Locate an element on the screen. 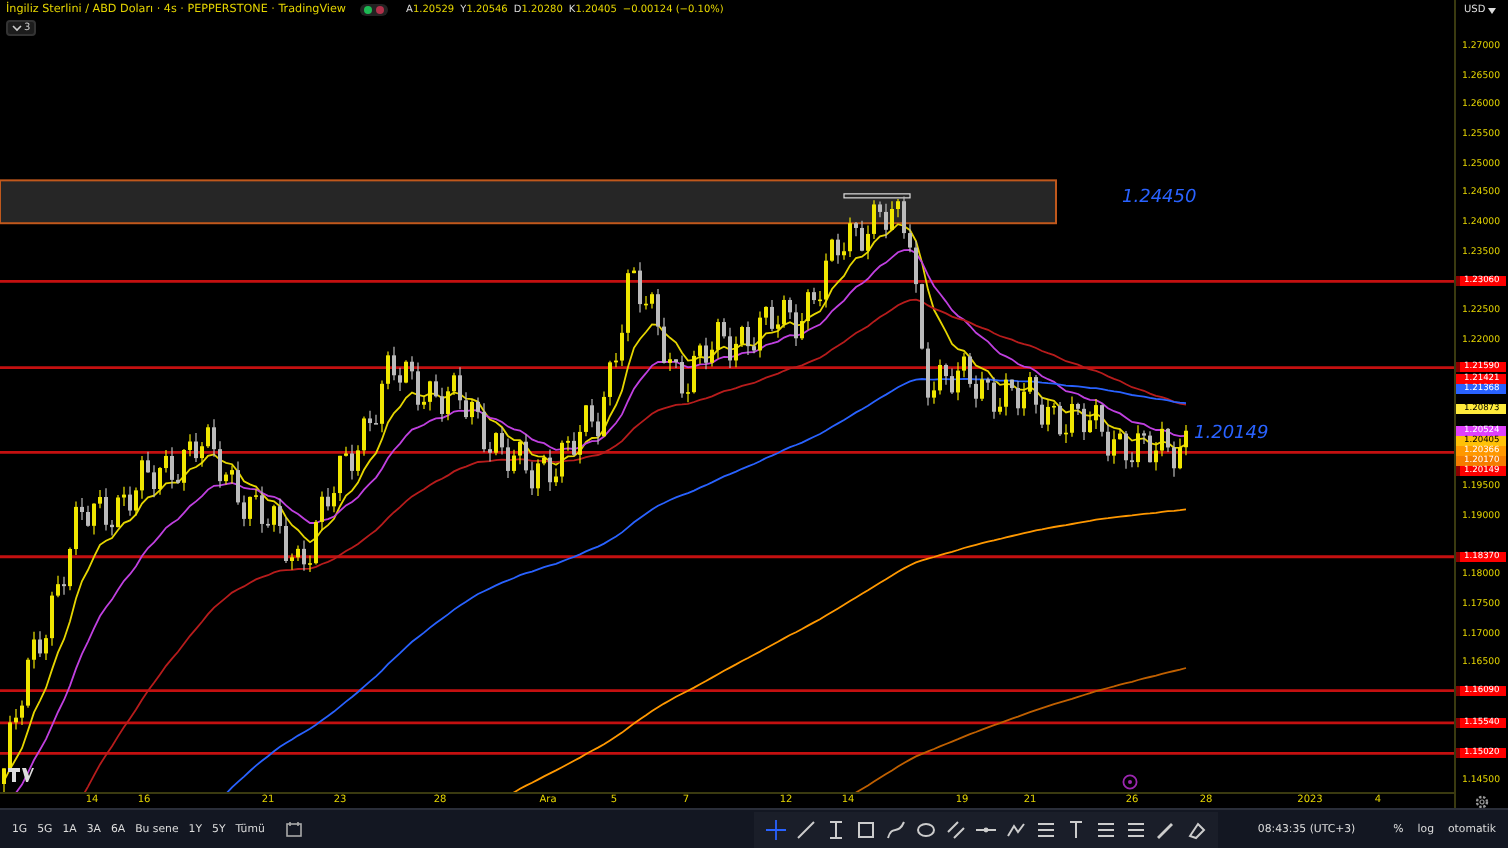 Image resolution: width=1508 pixels, height=848 pixels. zigzag-icon is located at coordinates (1016, 829).